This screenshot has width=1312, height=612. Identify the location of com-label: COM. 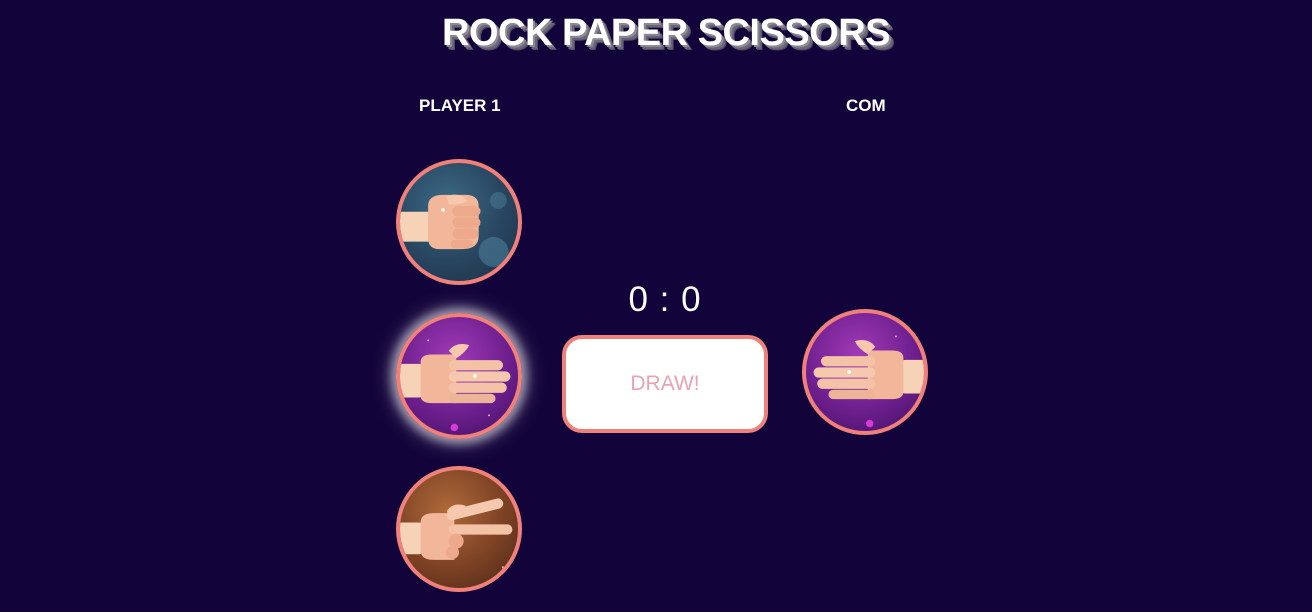
(866, 105).